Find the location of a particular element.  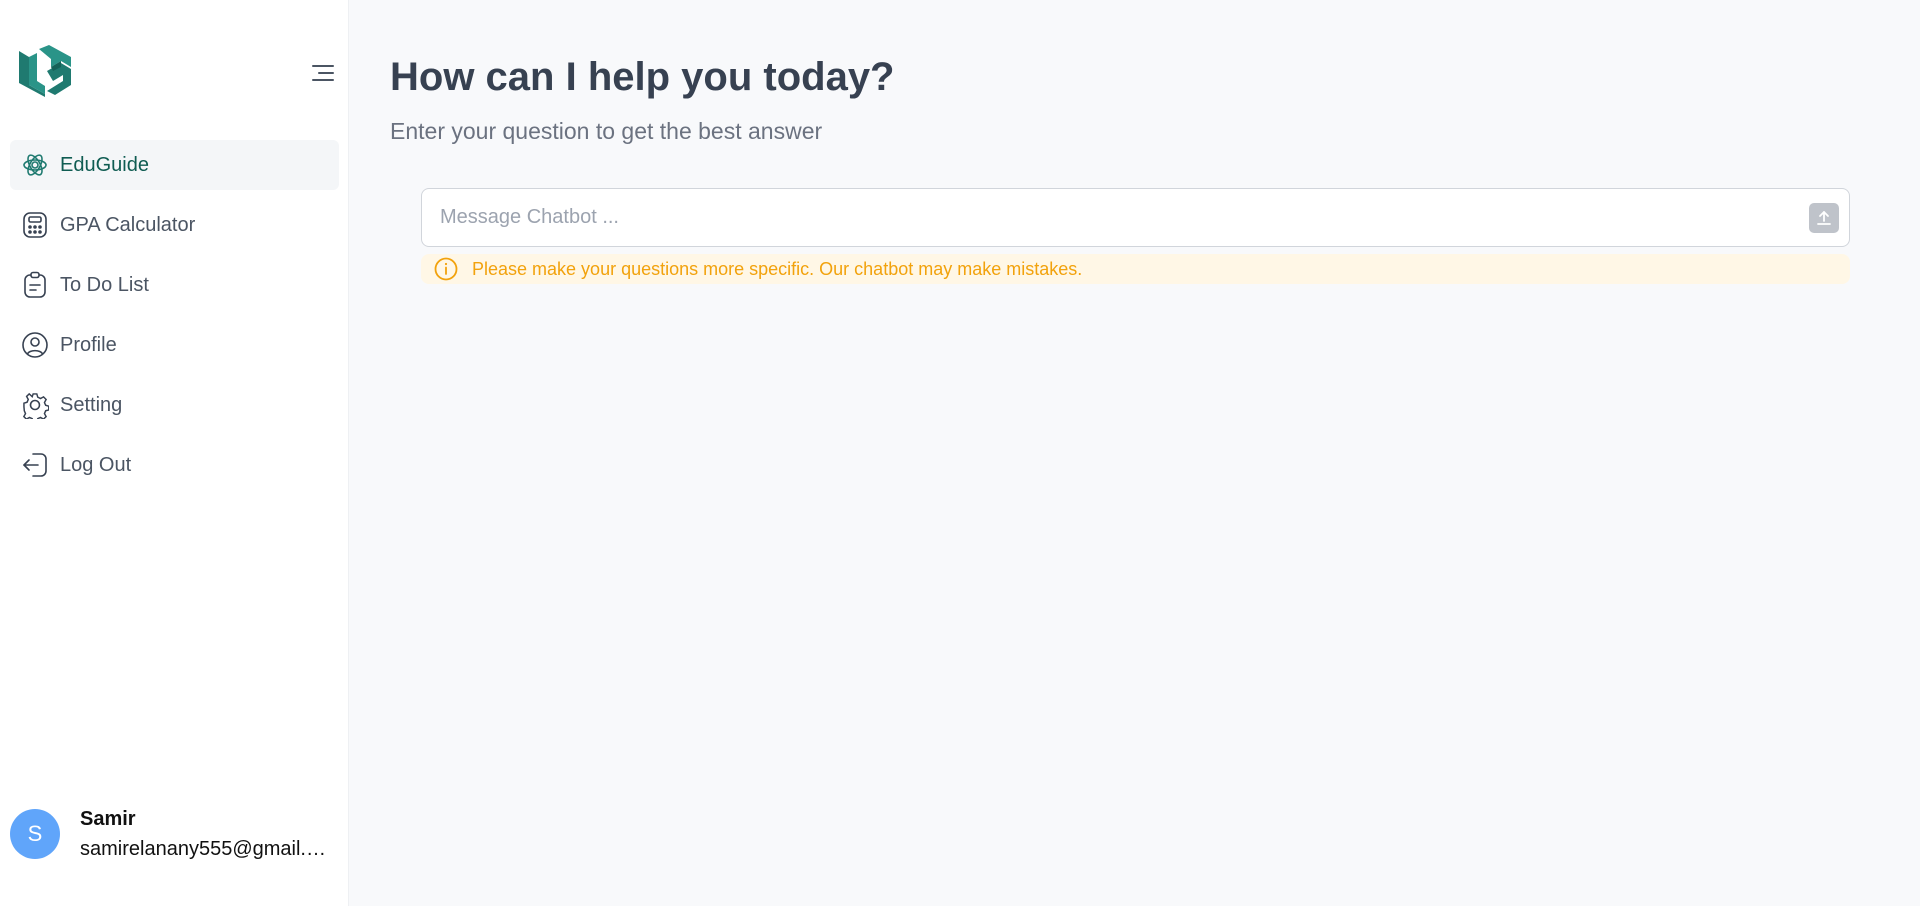

user-info: Samir samirelanany555@gmail.com is located at coordinates (207, 834).